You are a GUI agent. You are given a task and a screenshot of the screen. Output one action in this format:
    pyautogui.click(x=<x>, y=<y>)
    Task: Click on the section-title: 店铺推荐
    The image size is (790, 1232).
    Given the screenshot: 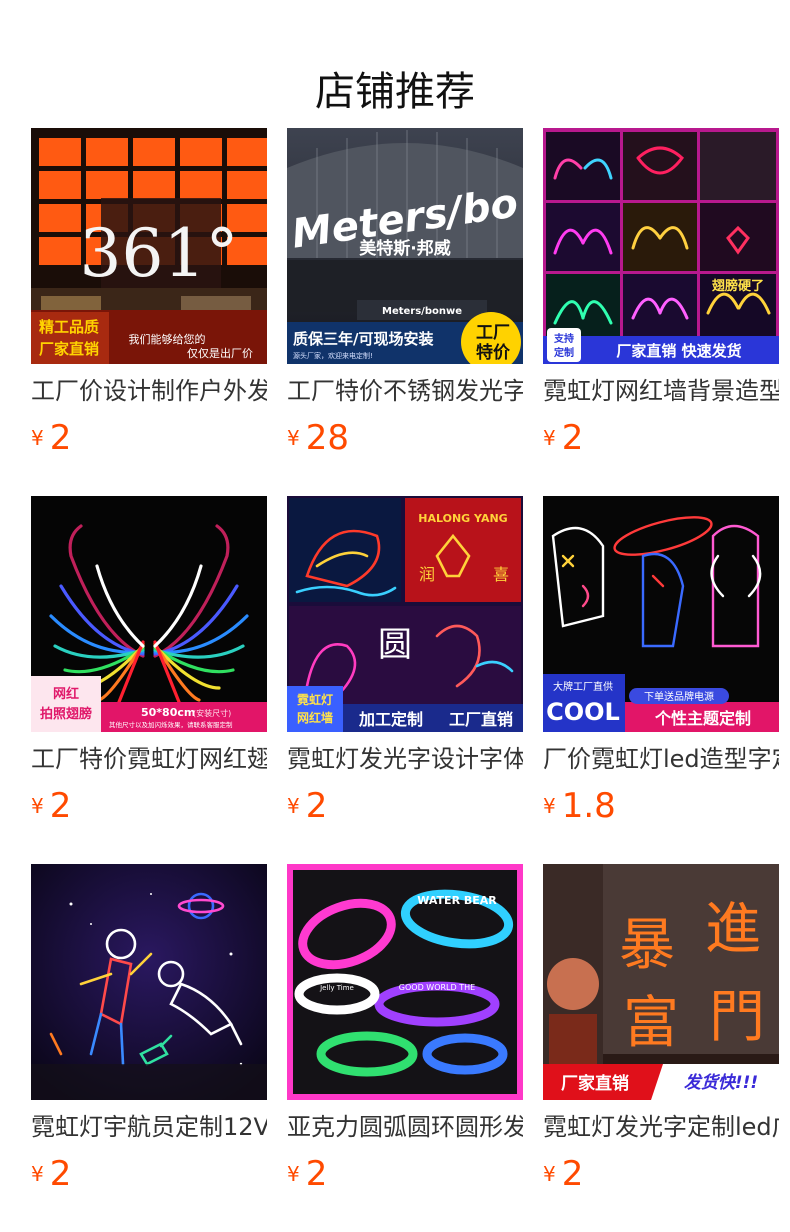 What is the action you would take?
    pyautogui.click(x=395, y=91)
    